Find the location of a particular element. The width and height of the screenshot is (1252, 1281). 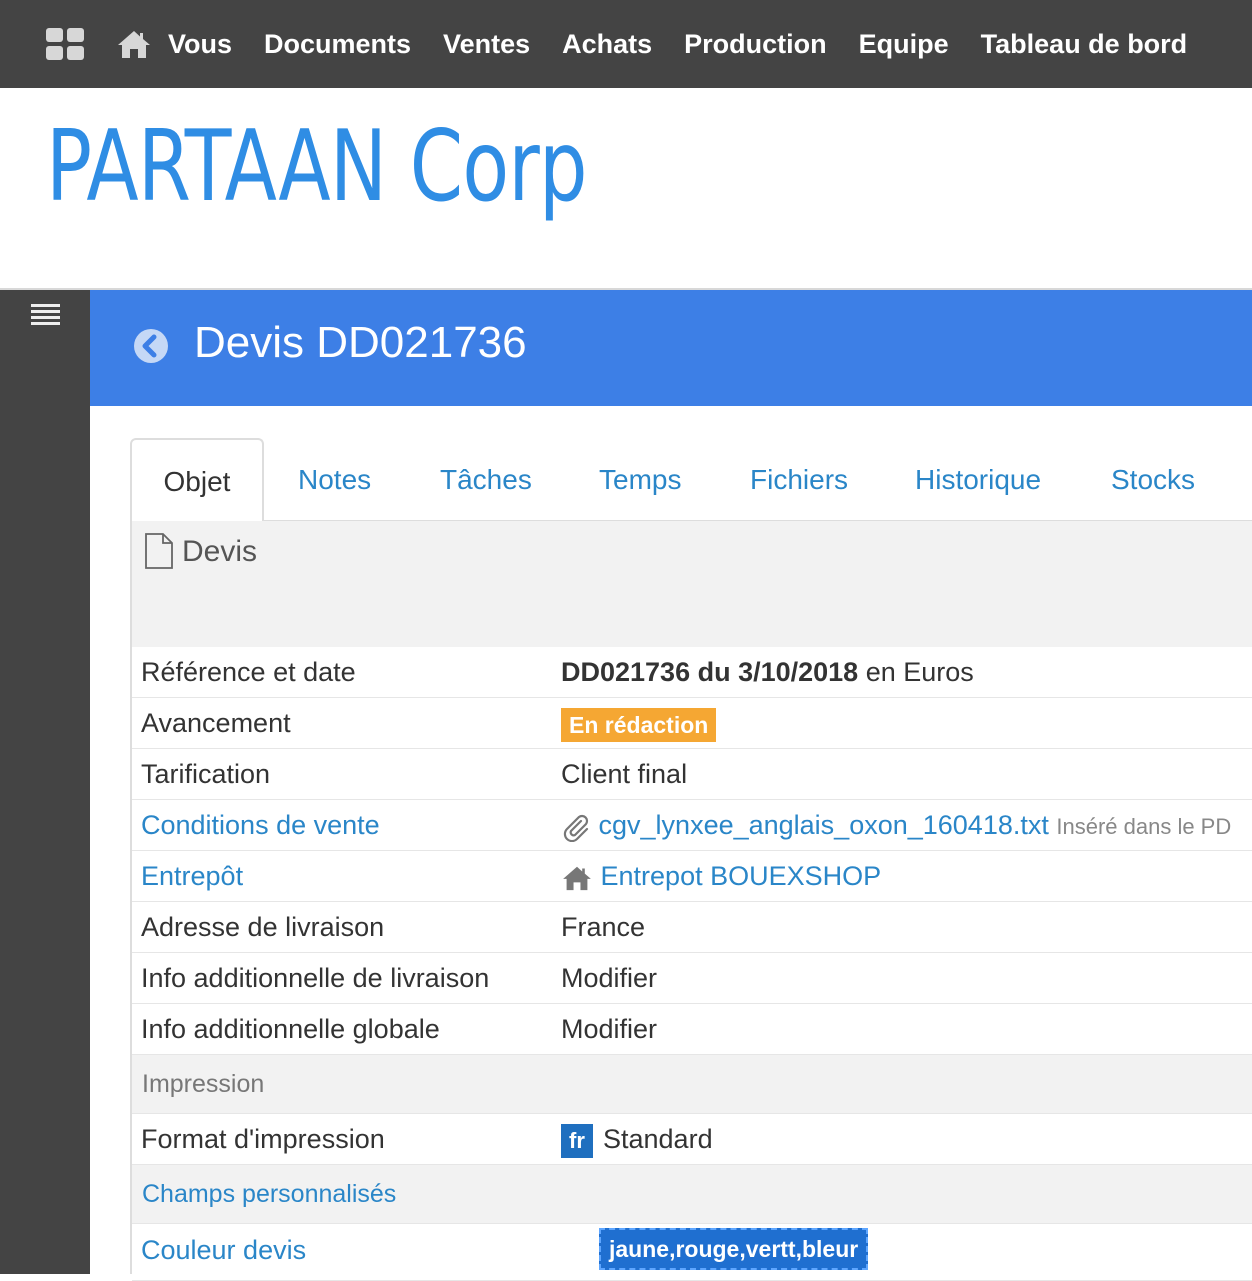

row-info-globale: Info additionnelle globale Modifier is located at coordinates (692, 1029).